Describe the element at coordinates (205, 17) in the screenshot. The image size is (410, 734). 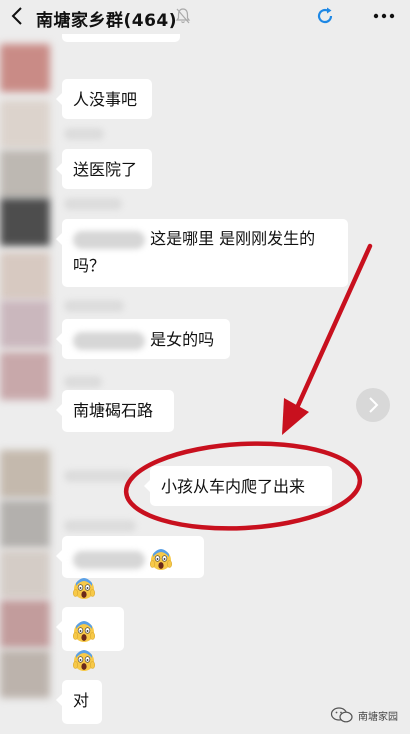
I see `chat-header: 南塘家乡群(464)` at that location.